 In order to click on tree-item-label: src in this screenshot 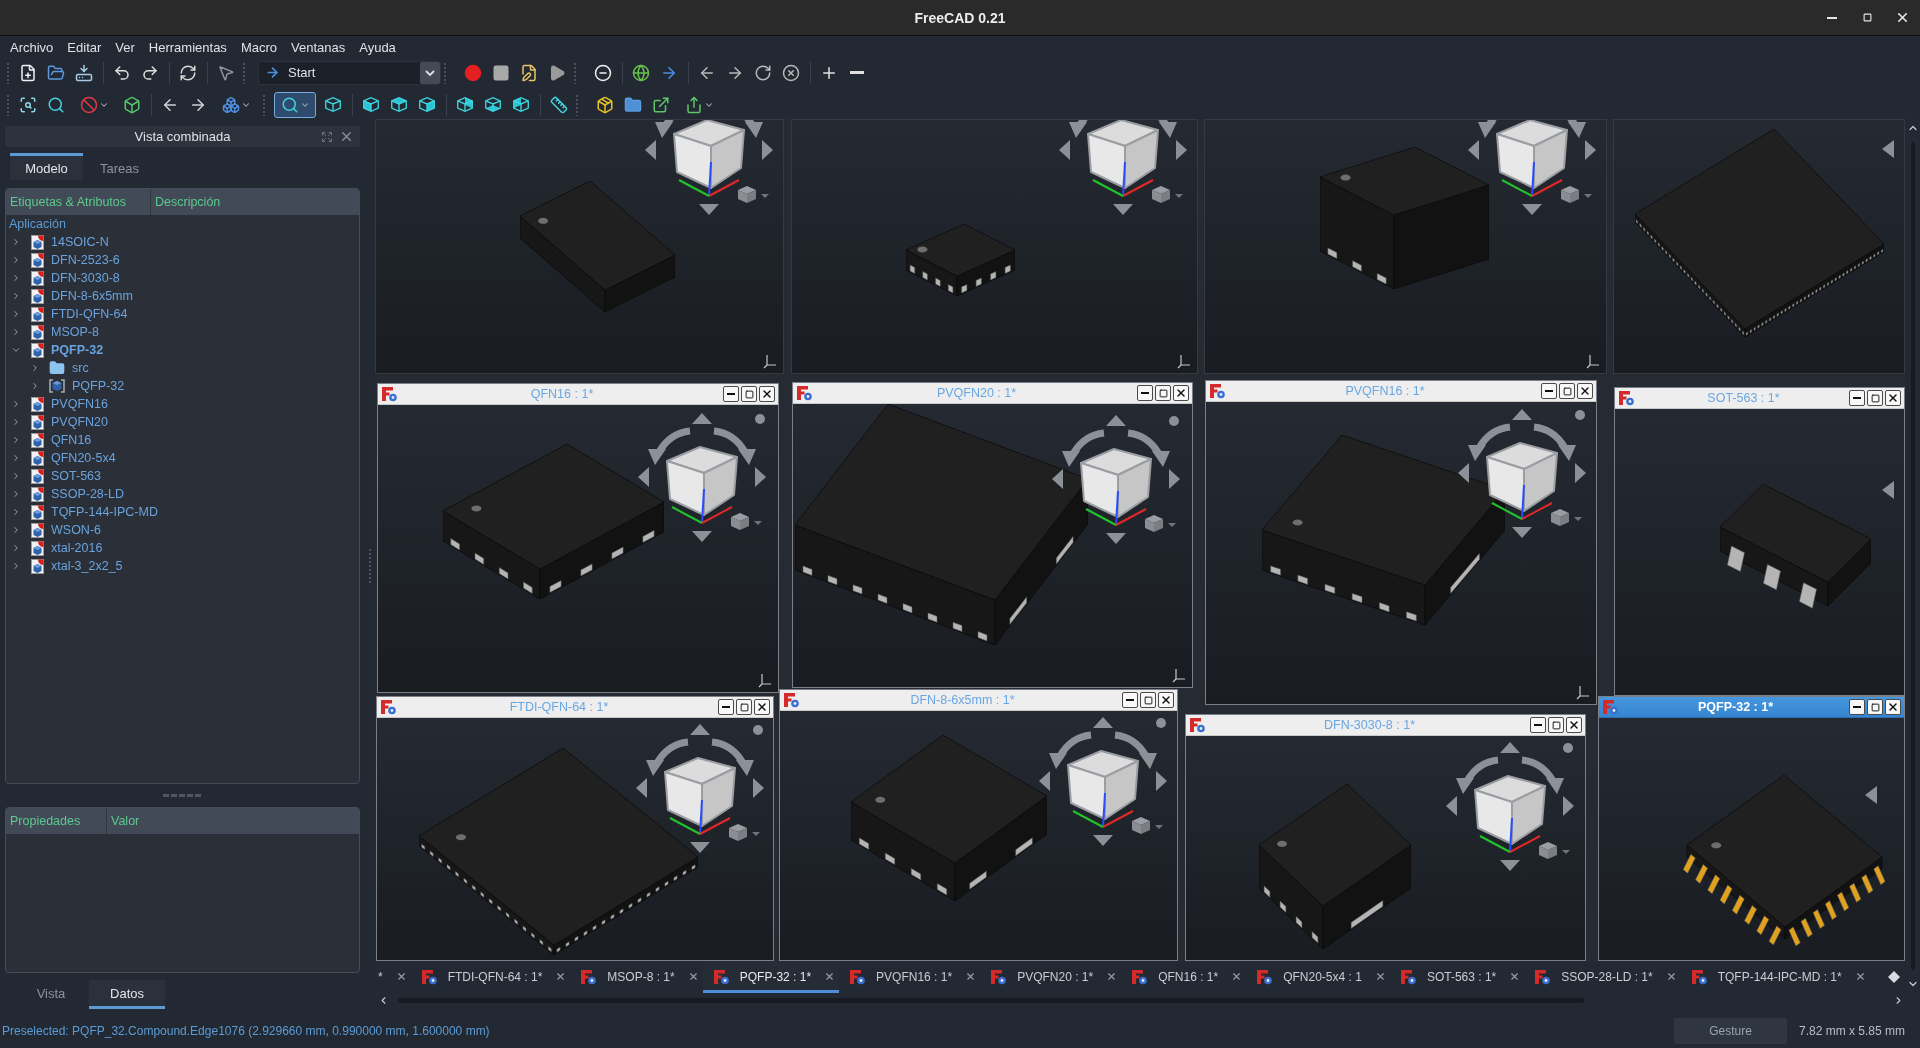, I will do `click(80, 368)`.